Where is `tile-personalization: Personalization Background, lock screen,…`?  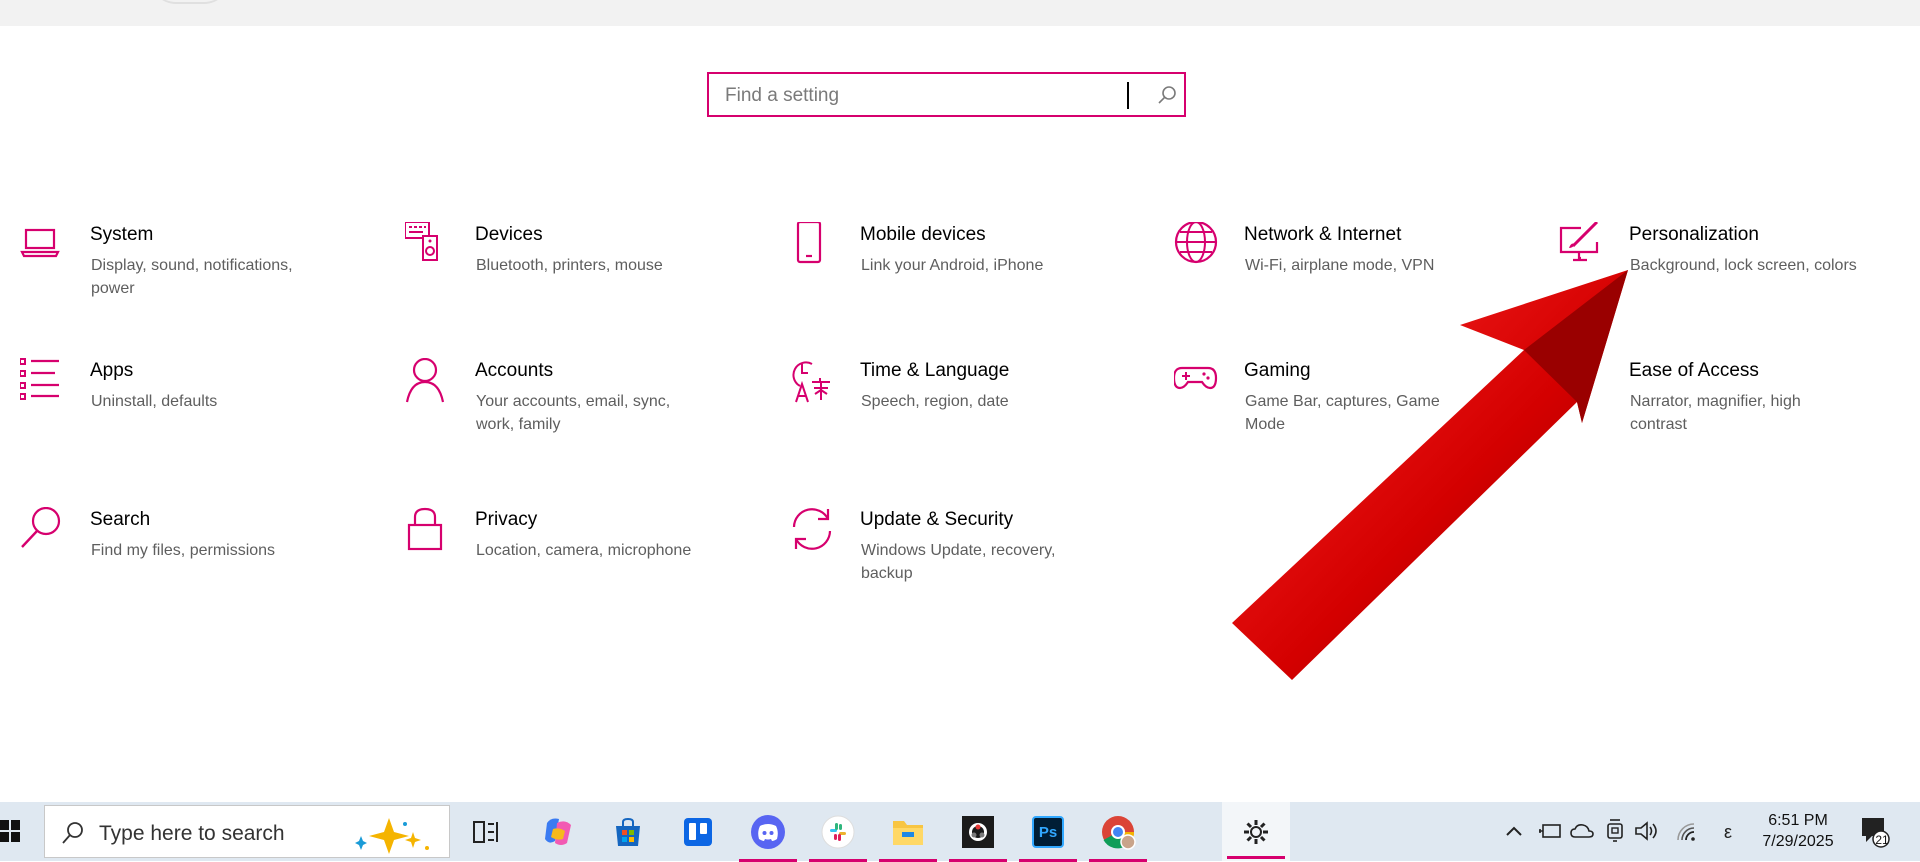
tile-personalization: Personalization Background, lock screen,… is located at coordinates (1724, 272).